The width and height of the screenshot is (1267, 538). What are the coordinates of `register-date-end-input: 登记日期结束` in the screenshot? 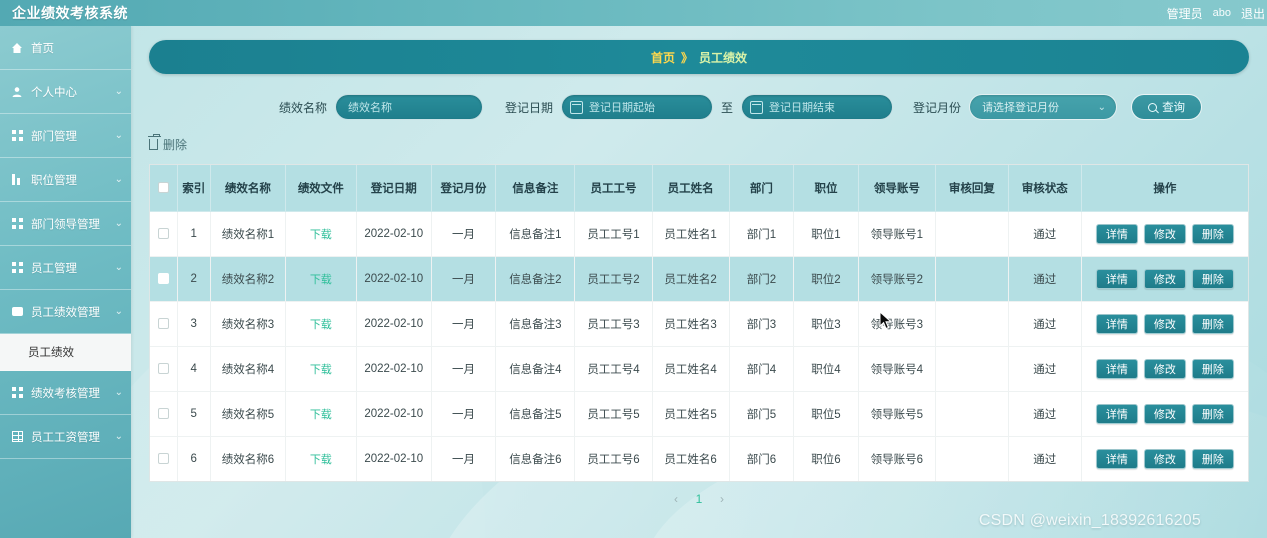 It's located at (817, 107).